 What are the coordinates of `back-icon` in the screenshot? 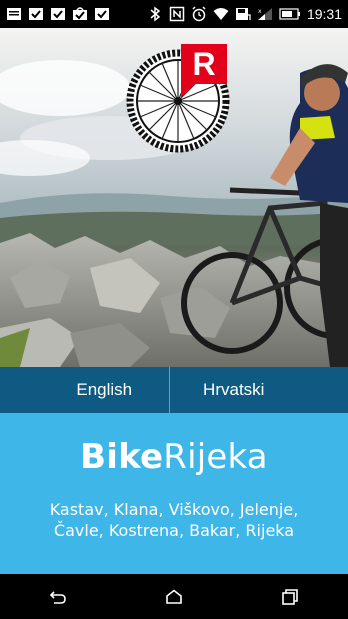 It's located at (57, 597).